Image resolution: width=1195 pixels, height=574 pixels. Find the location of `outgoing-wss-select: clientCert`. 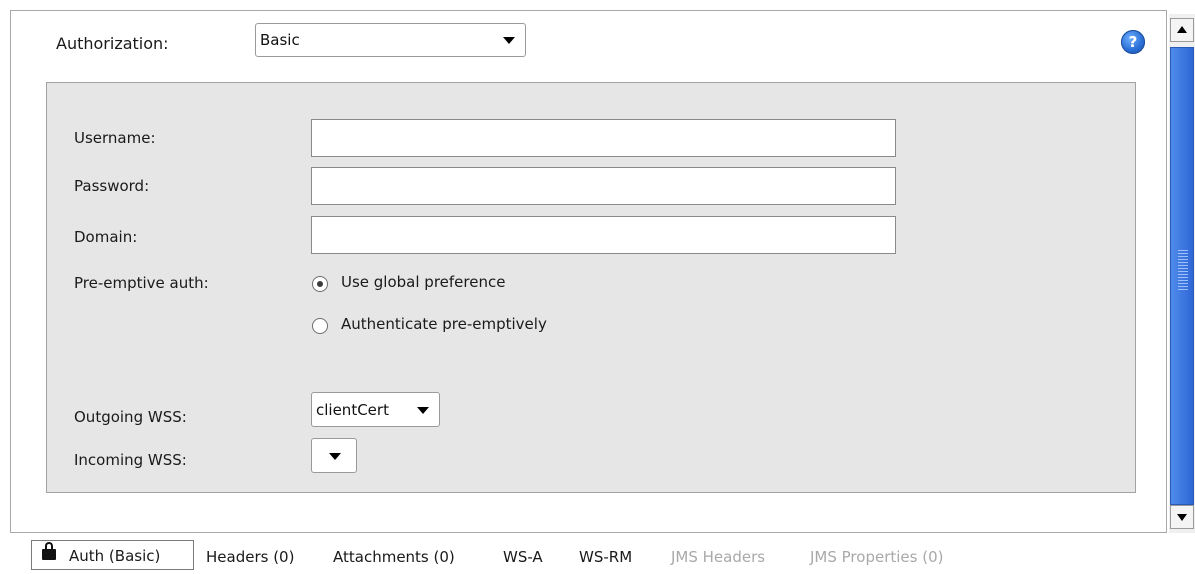

outgoing-wss-select: clientCert is located at coordinates (375, 409).